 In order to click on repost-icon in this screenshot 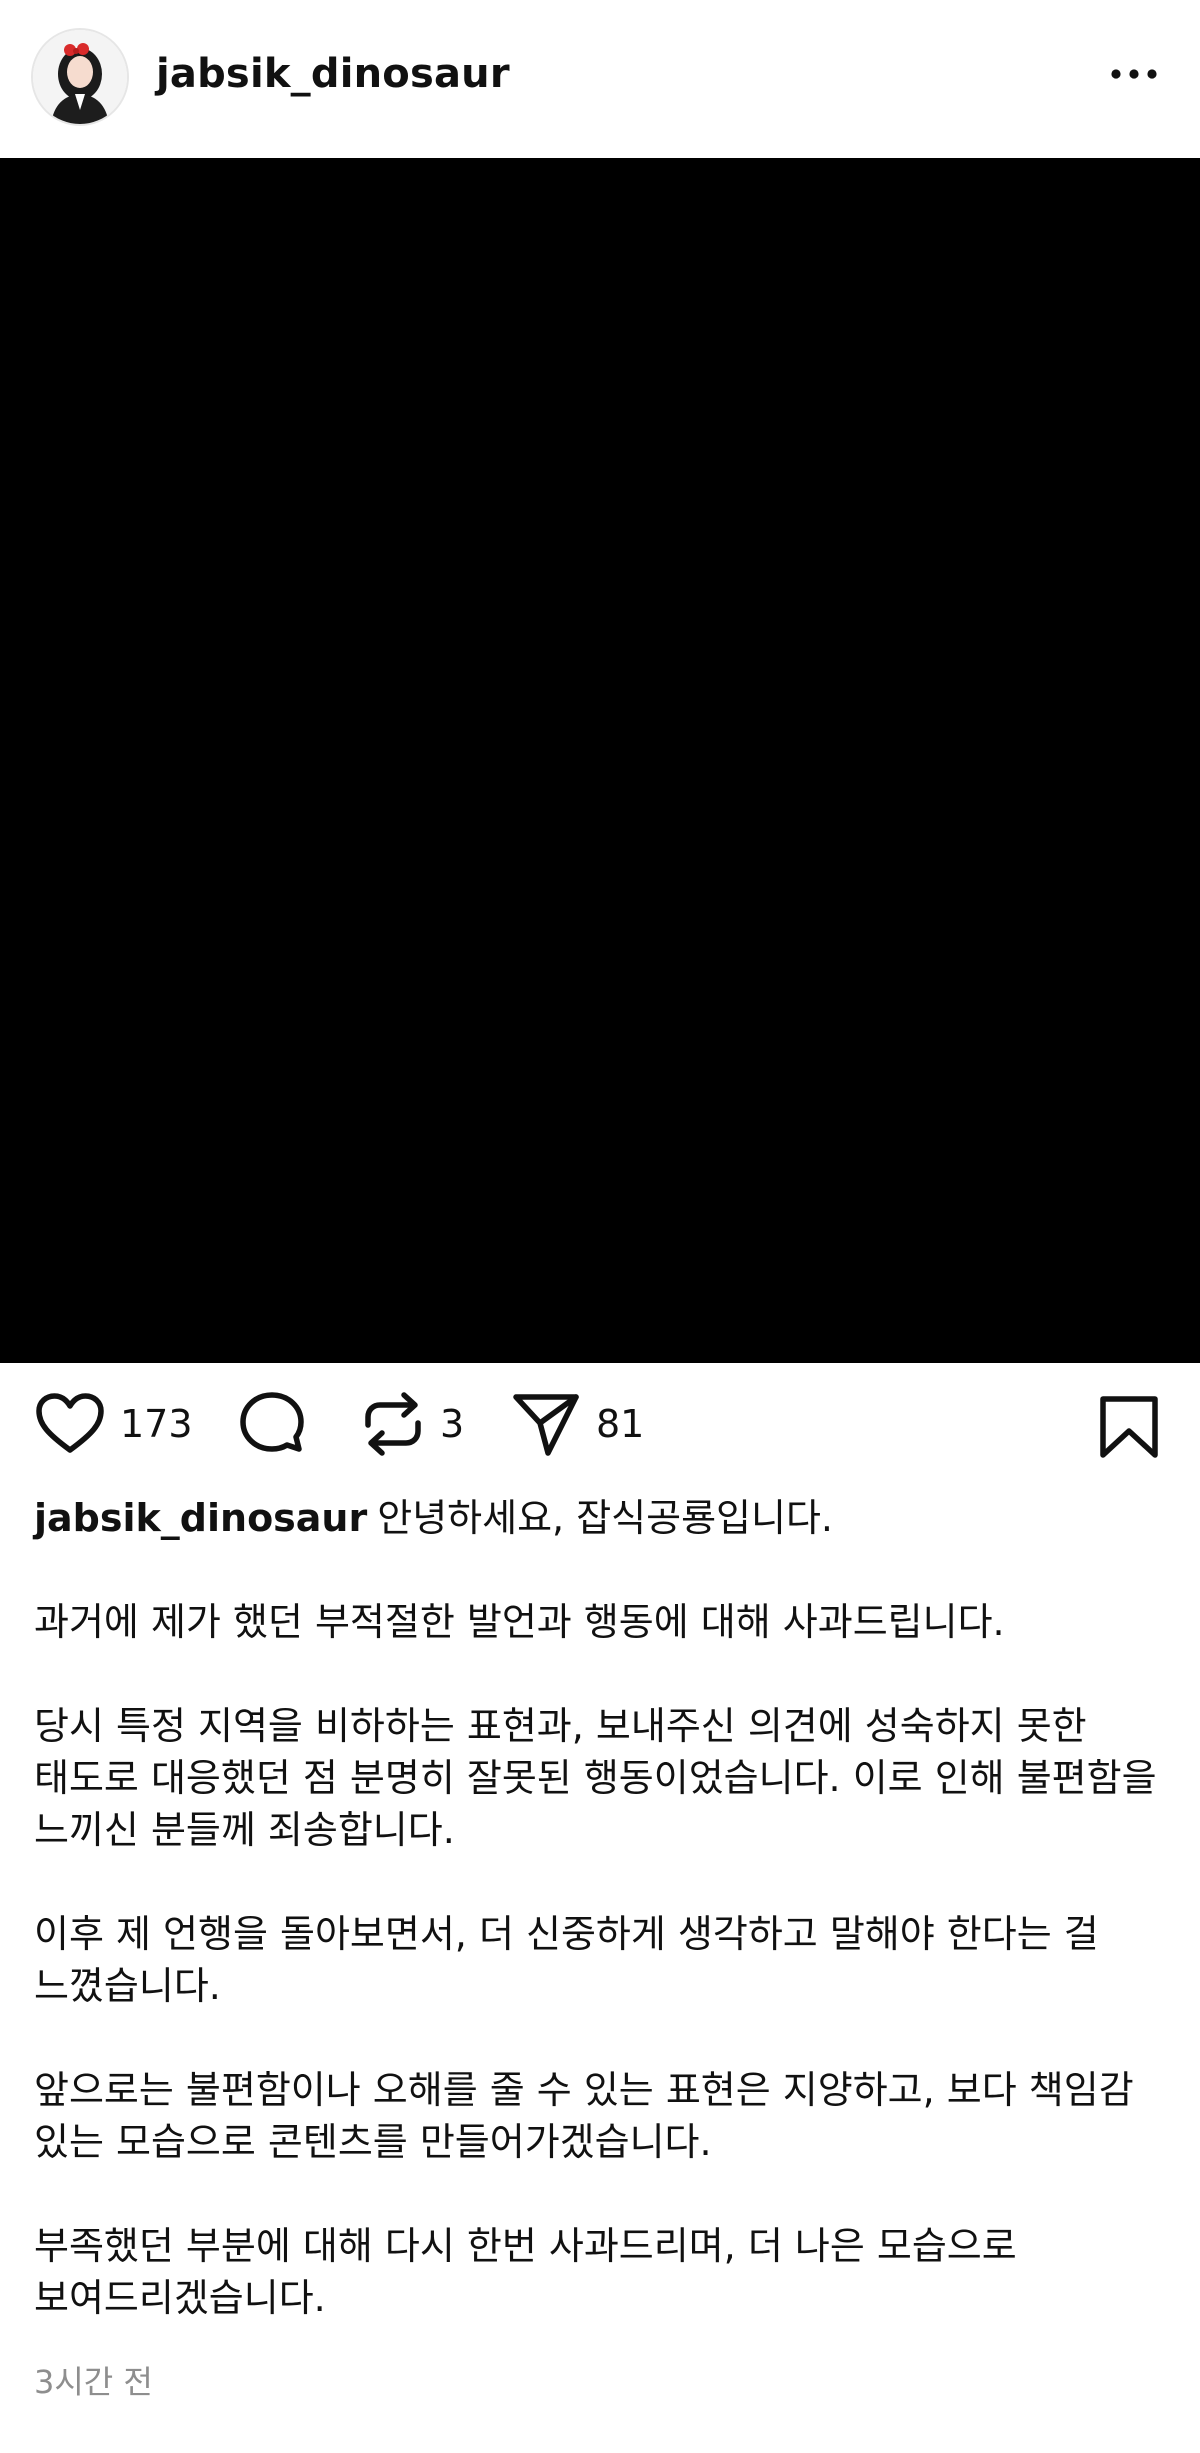, I will do `click(393, 1424)`.